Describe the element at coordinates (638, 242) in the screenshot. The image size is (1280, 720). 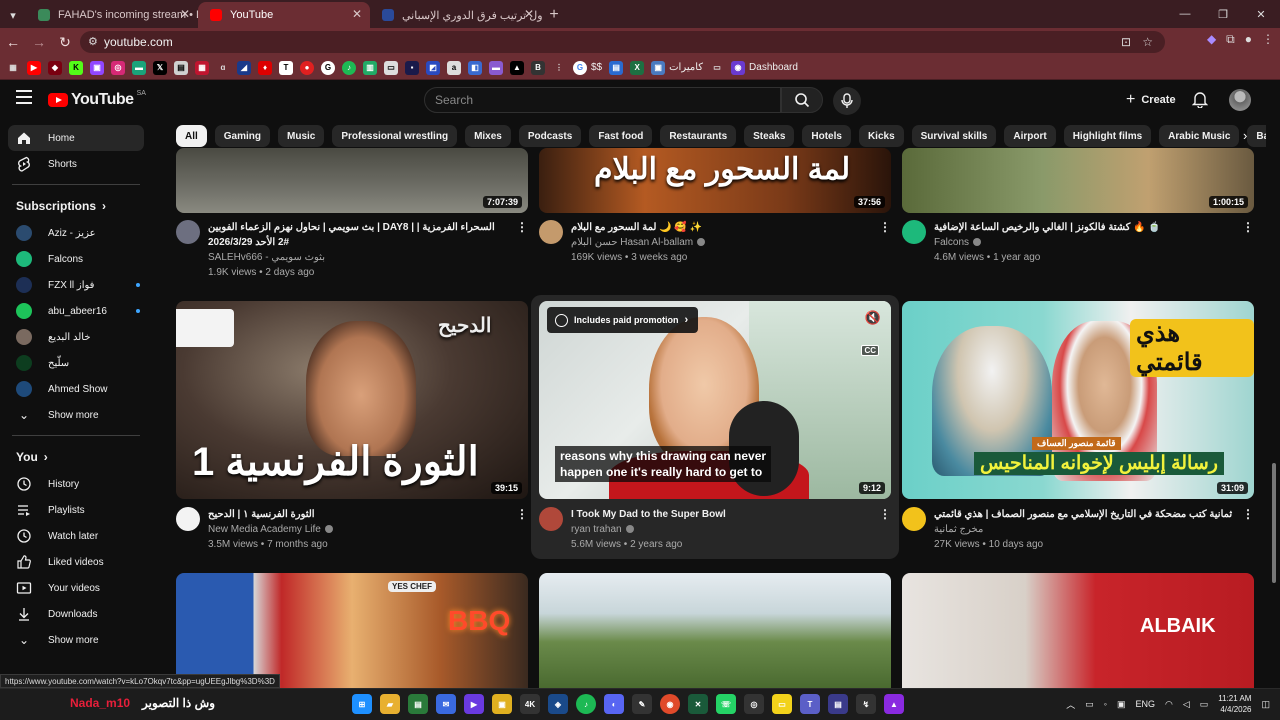
I see `channel-name: حسن البلام Hasan Al-ballam` at that location.